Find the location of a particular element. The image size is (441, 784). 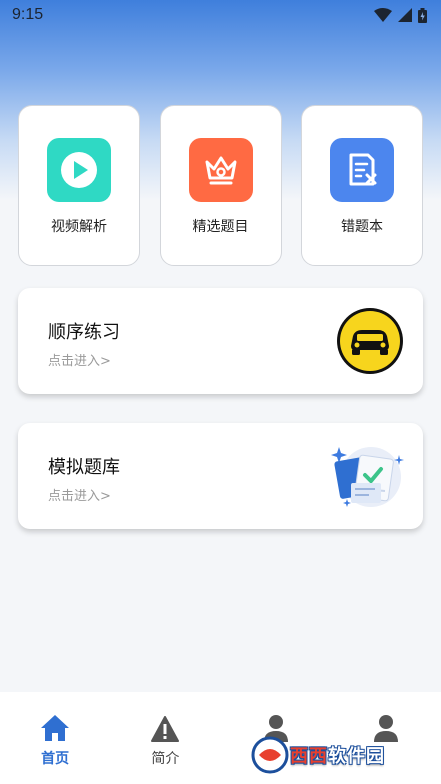

card-title: 顺序练习 is located at coordinates (84, 332).